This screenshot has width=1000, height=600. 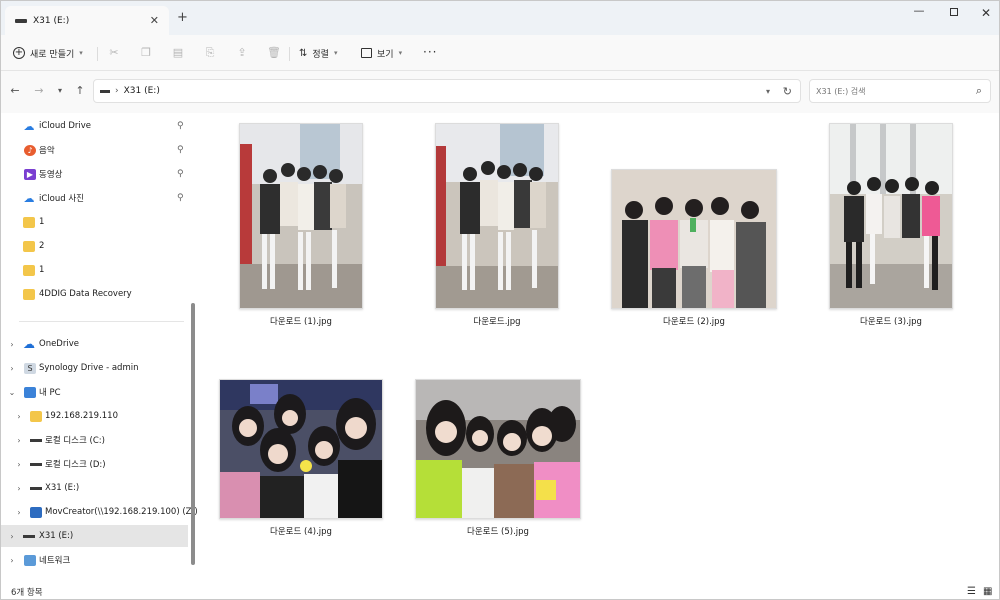 I want to click on pc-icon, so click(x=30, y=392).